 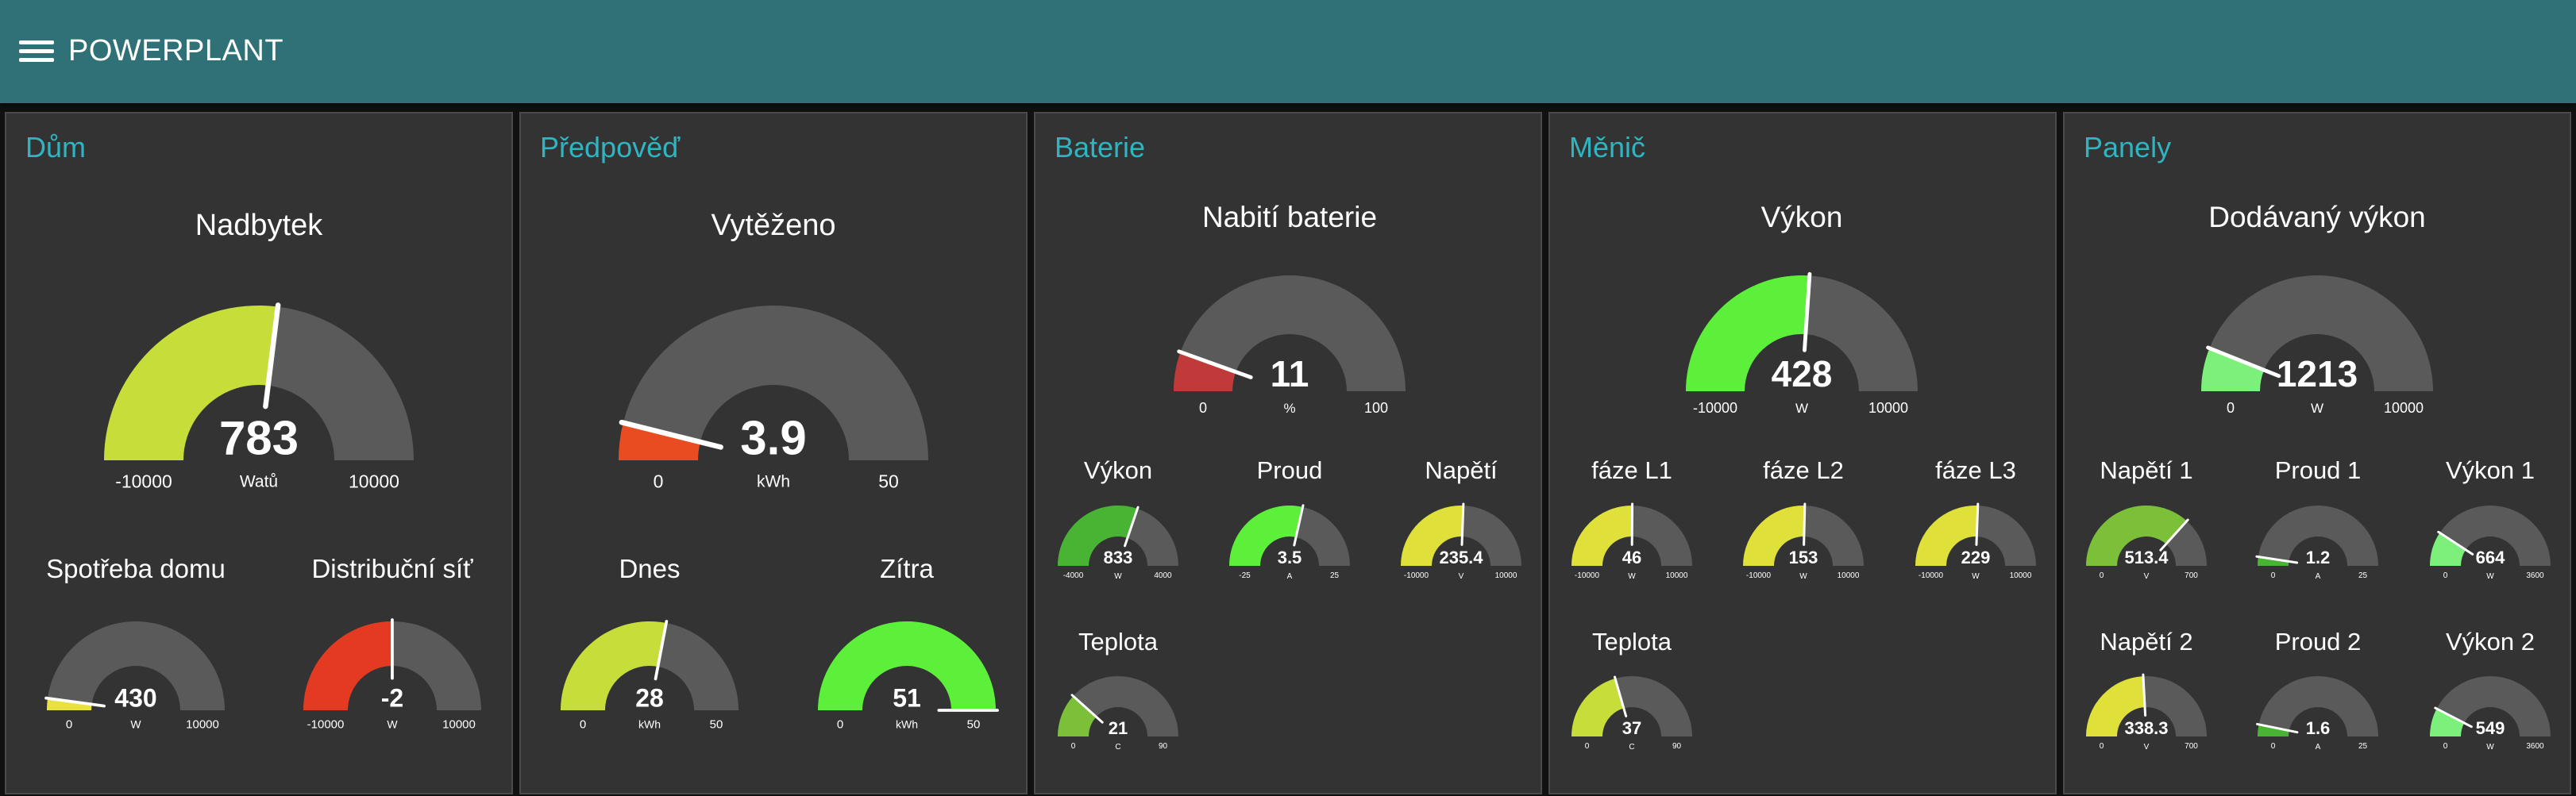 I want to click on gauge-value: 229, so click(x=1976, y=557).